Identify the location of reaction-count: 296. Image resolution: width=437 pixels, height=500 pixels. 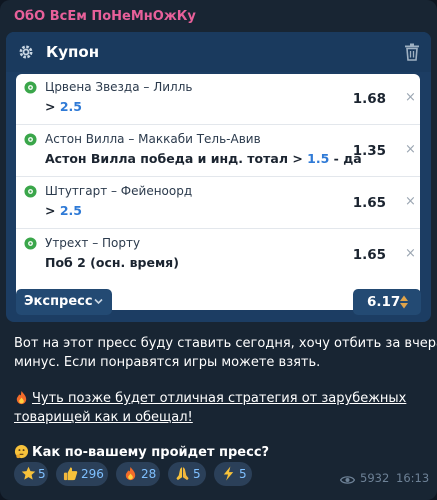
(92, 474).